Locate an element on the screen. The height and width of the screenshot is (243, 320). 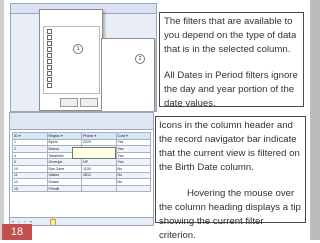
ok-button is located at coordinates (69, 102).